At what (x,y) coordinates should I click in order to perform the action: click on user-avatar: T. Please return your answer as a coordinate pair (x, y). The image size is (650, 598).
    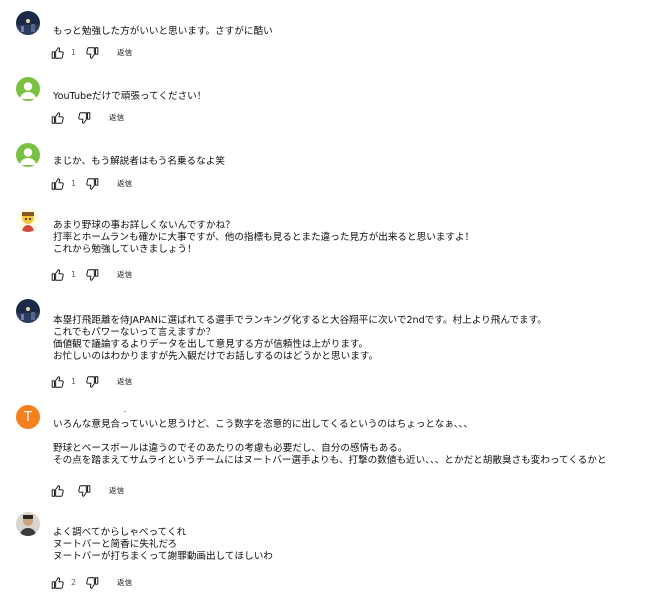
    Looking at the image, I should click on (28, 417).